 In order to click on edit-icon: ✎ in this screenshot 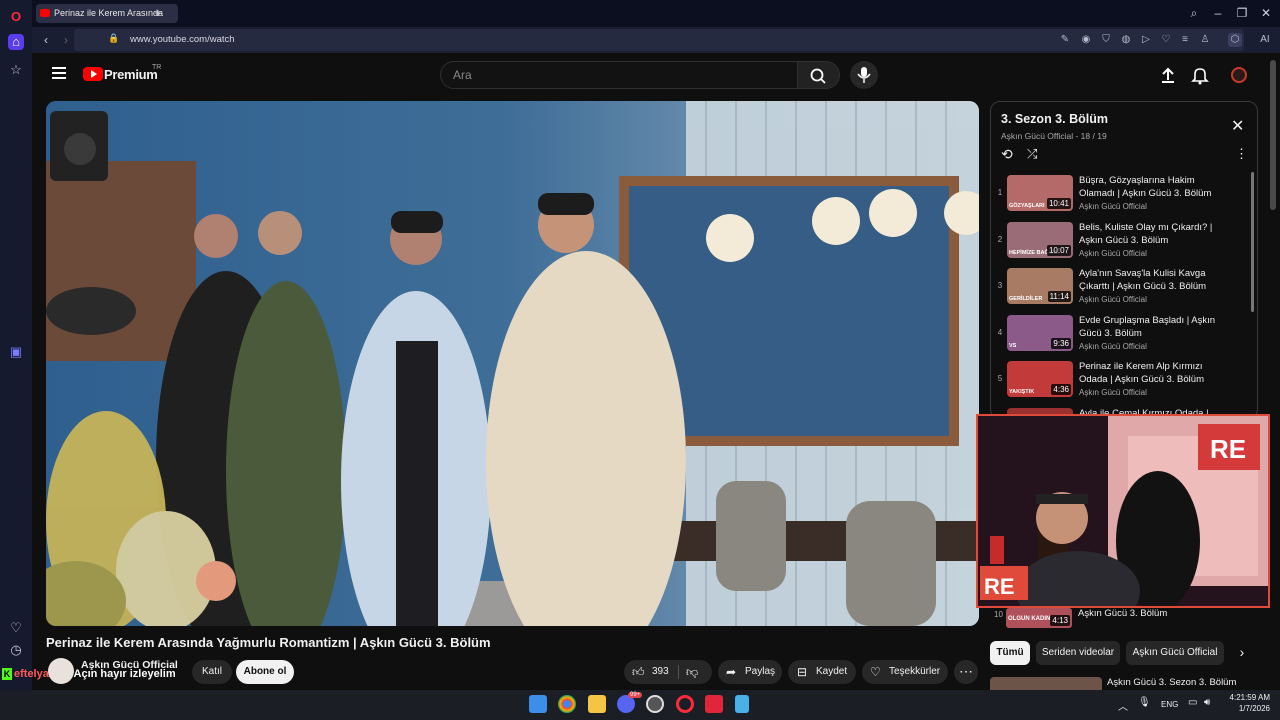, I will do `click(1065, 40)`.